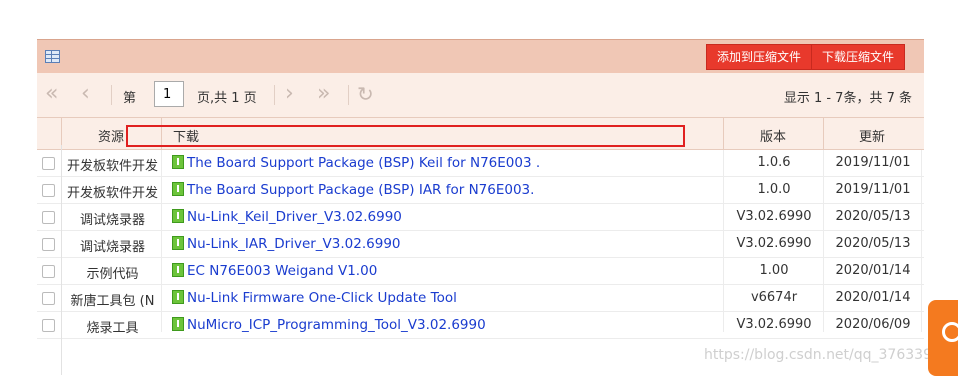 The image size is (958, 376). I want to click on resource-cell: 新唐工具包 (N, so click(112, 301).